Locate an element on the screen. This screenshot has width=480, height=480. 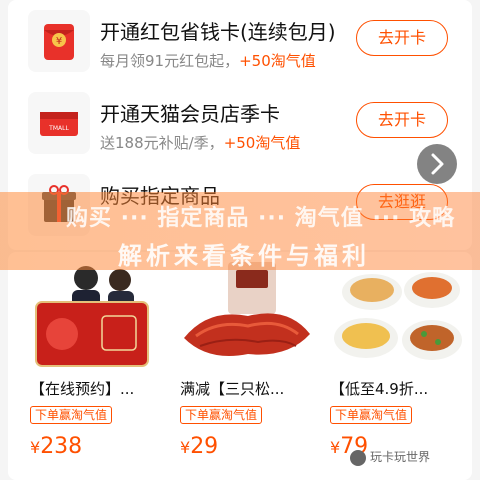
food-dishes-image is located at coordinates (398, 313).